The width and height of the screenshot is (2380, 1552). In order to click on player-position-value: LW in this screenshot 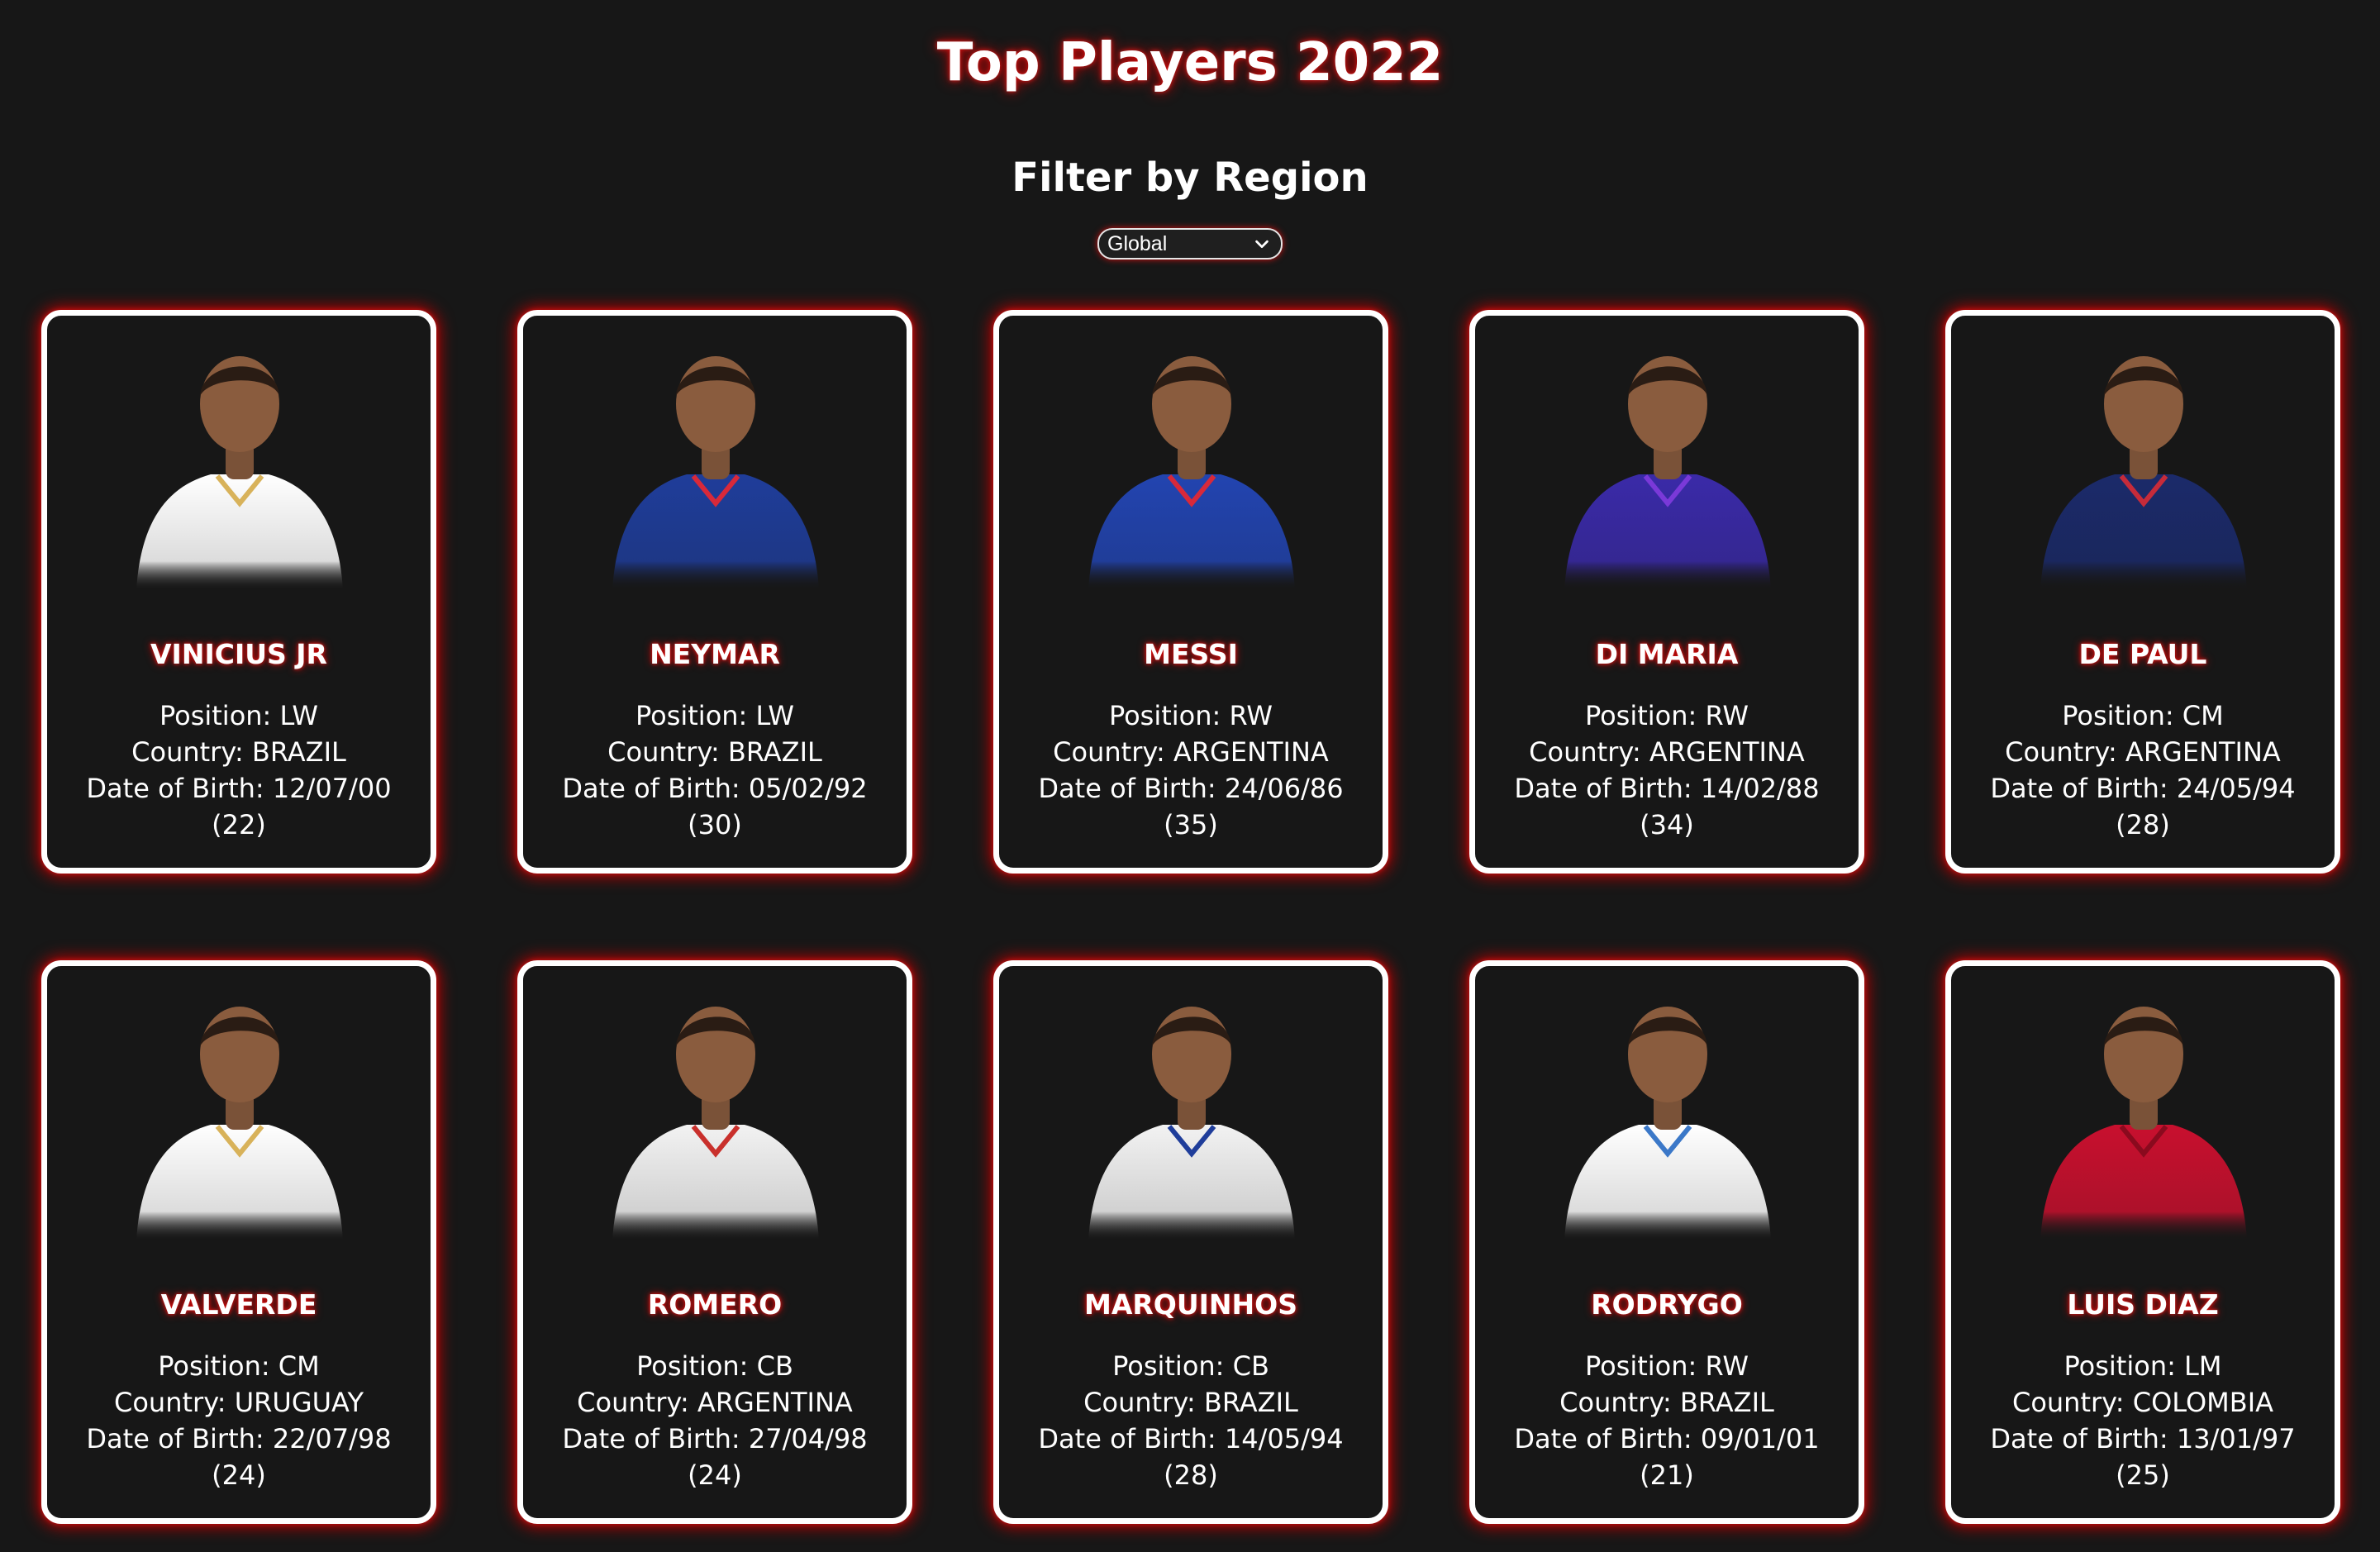, I will do `click(775, 715)`.